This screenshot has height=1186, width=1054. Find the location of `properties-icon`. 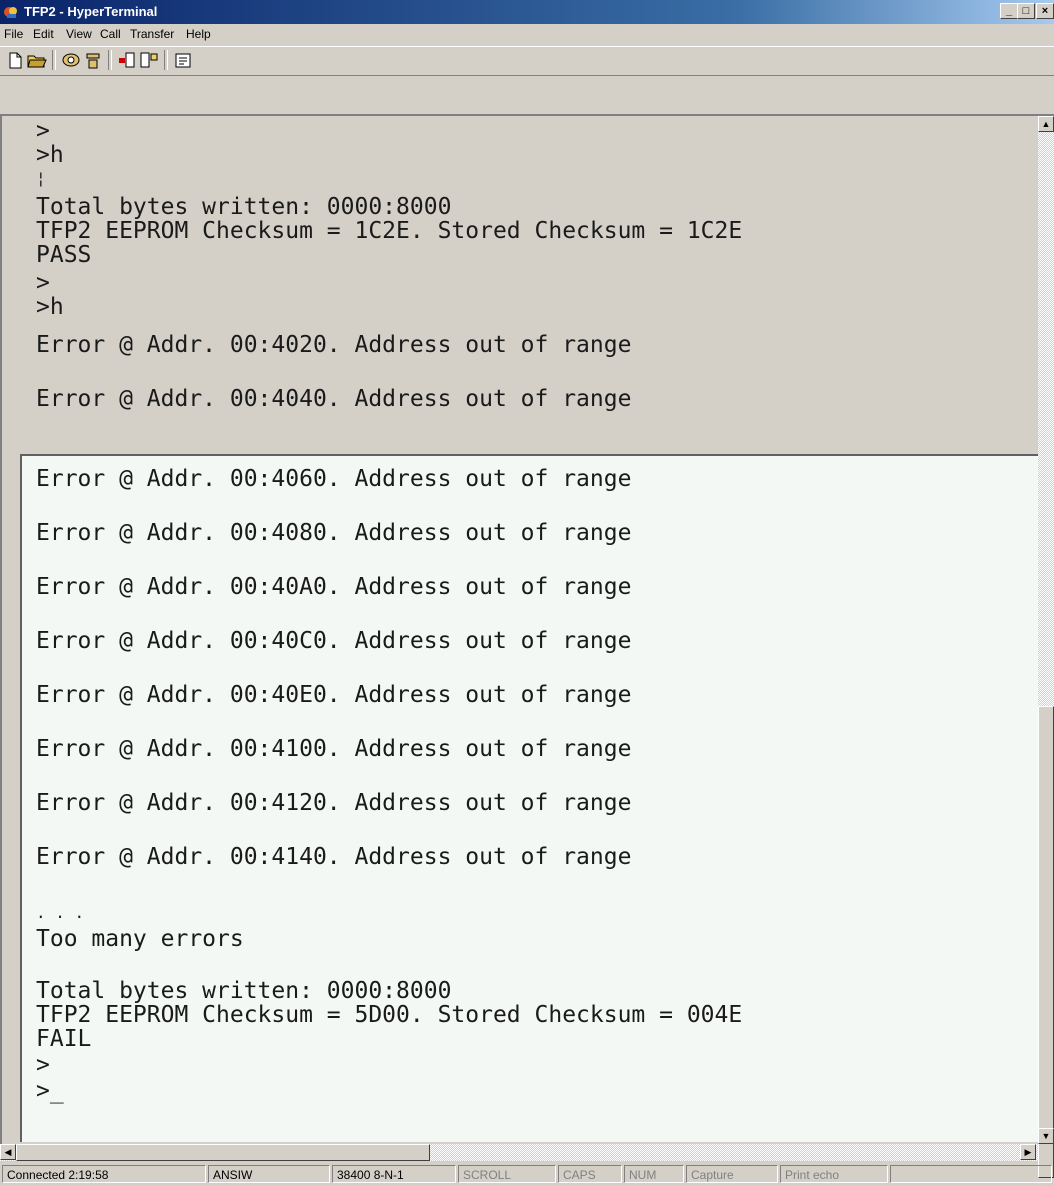

properties-icon is located at coordinates (183, 60).